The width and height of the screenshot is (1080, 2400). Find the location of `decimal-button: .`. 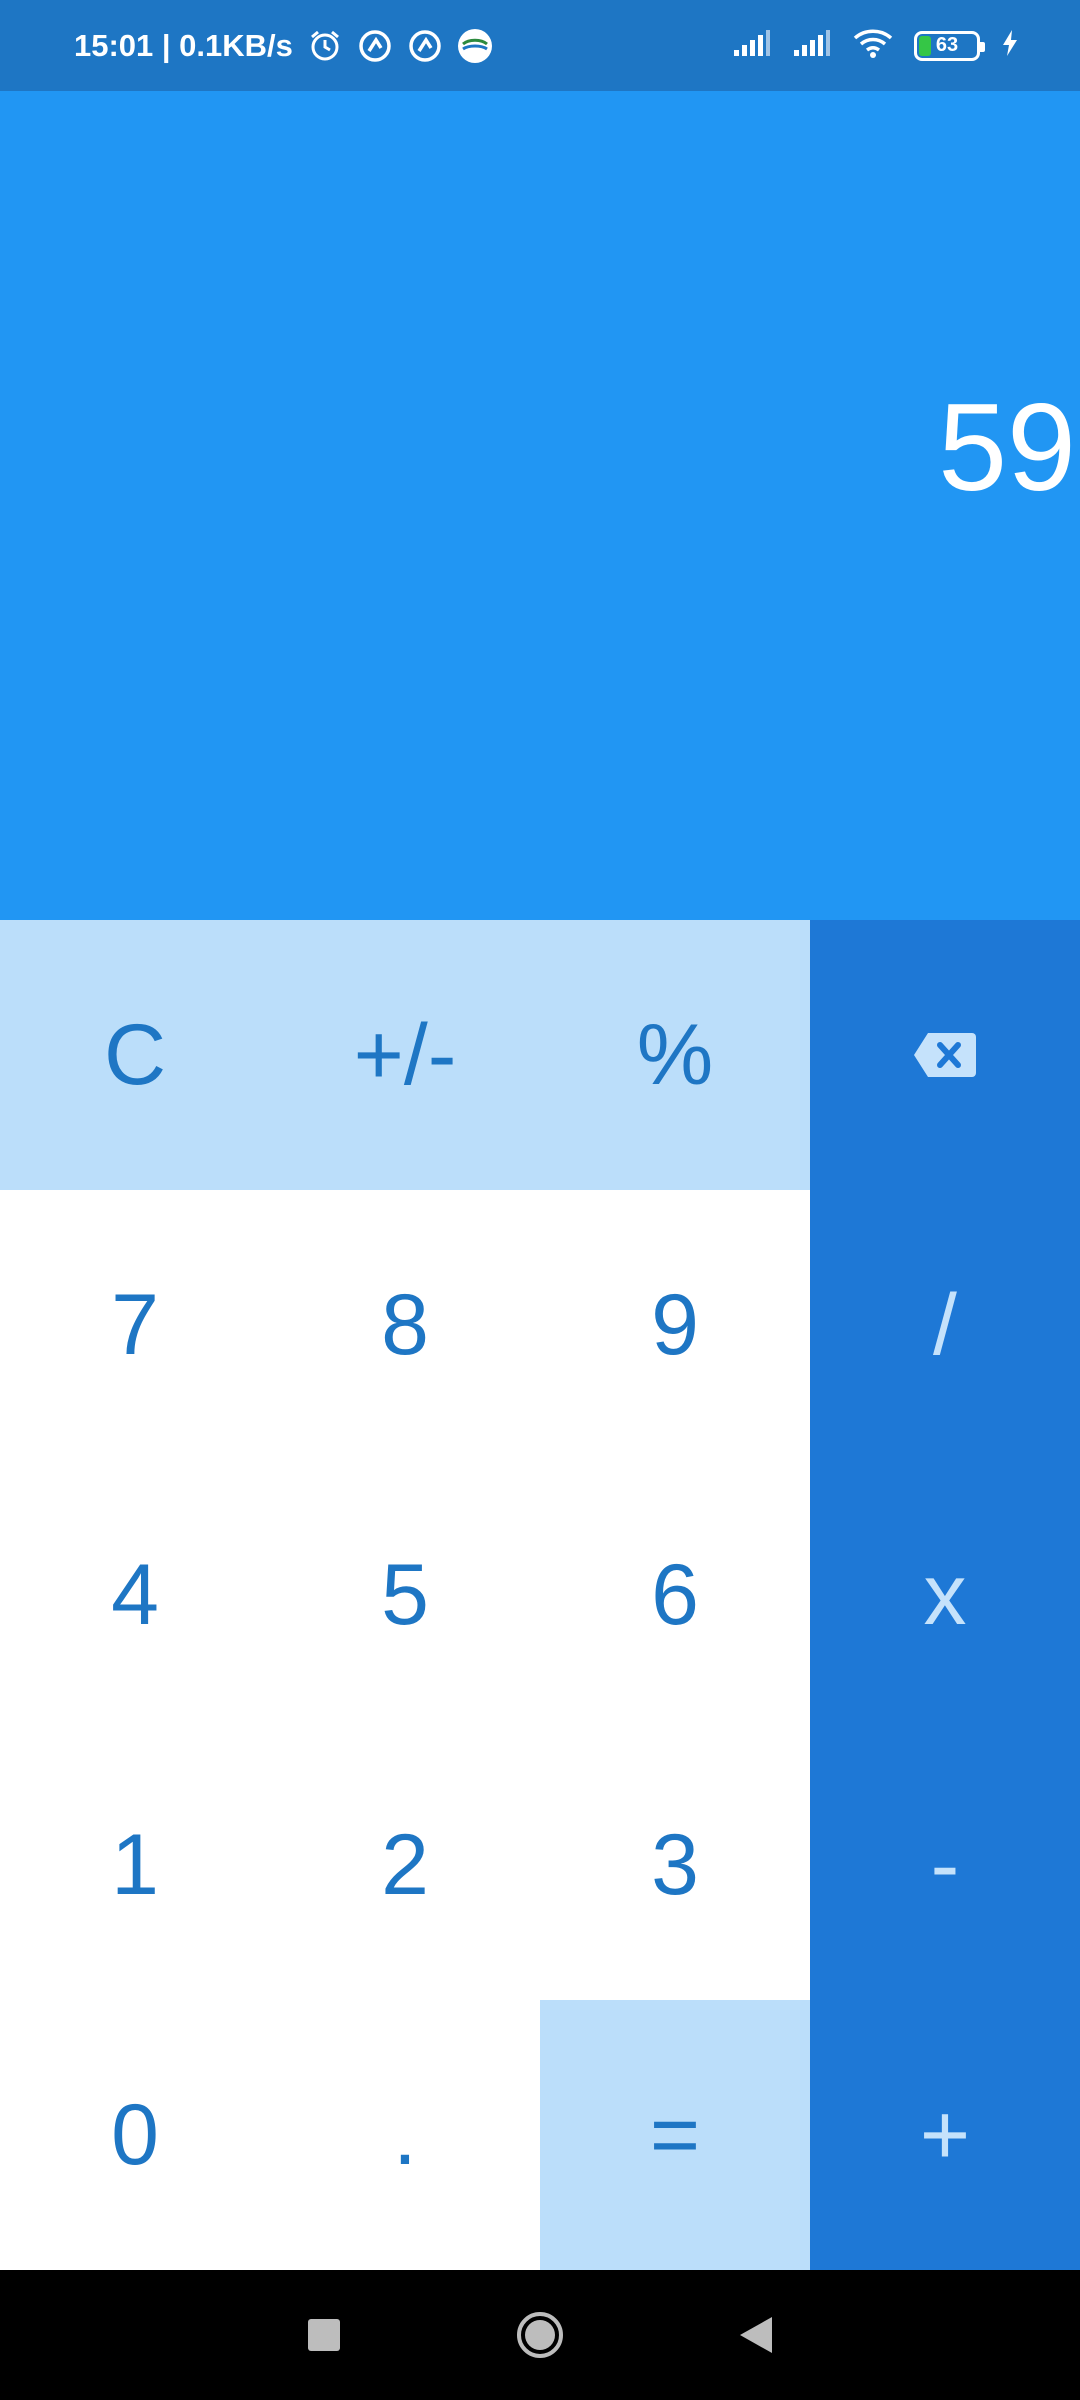

decimal-button: . is located at coordinates (405, 2135).